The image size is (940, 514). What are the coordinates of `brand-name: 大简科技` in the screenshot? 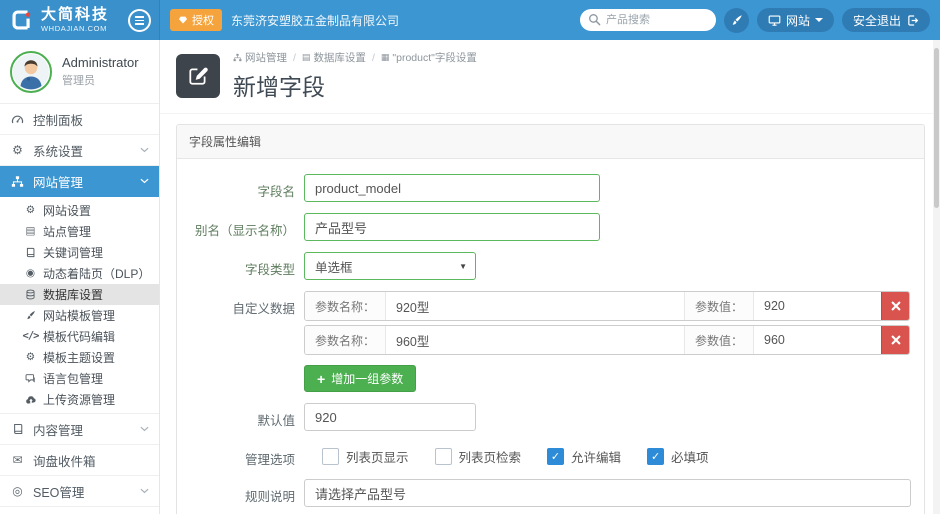 It's located at (75, 15).